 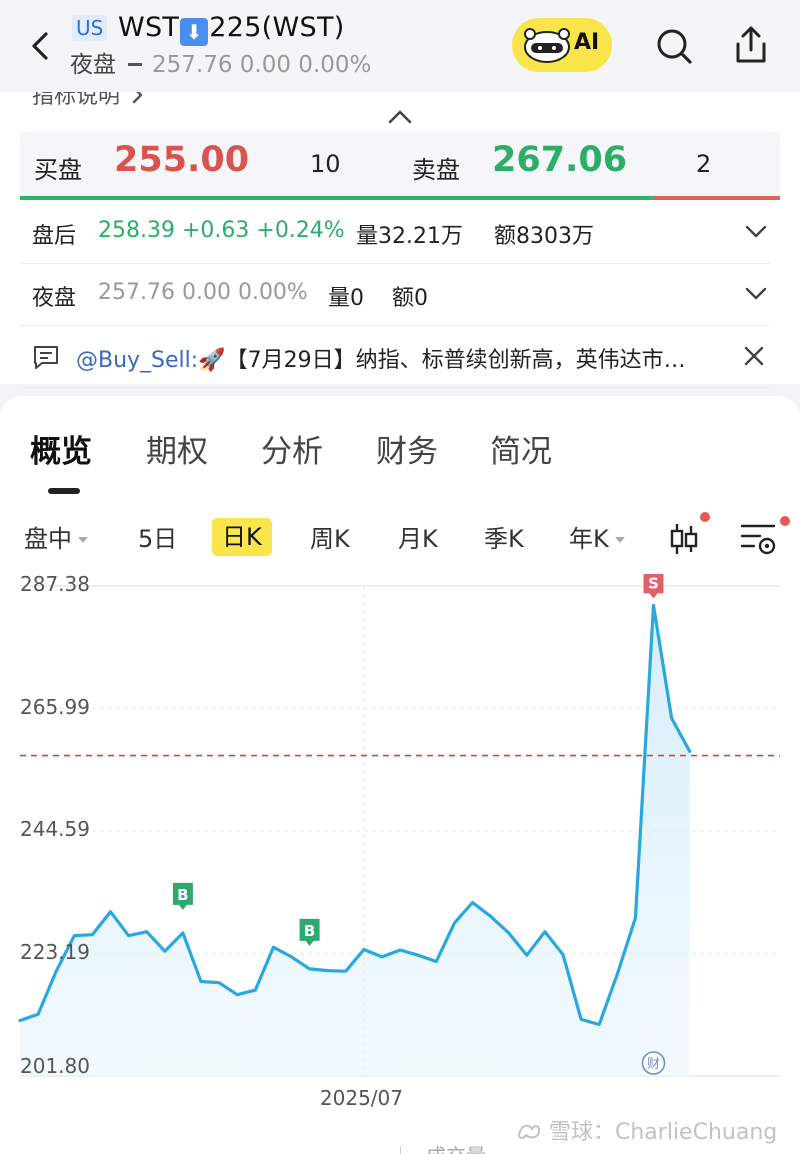 What do you see at coordinates (55, 1066) in the screenshot?
I see `y-tick-label: 201.80` at bounding box center [55, 1066].